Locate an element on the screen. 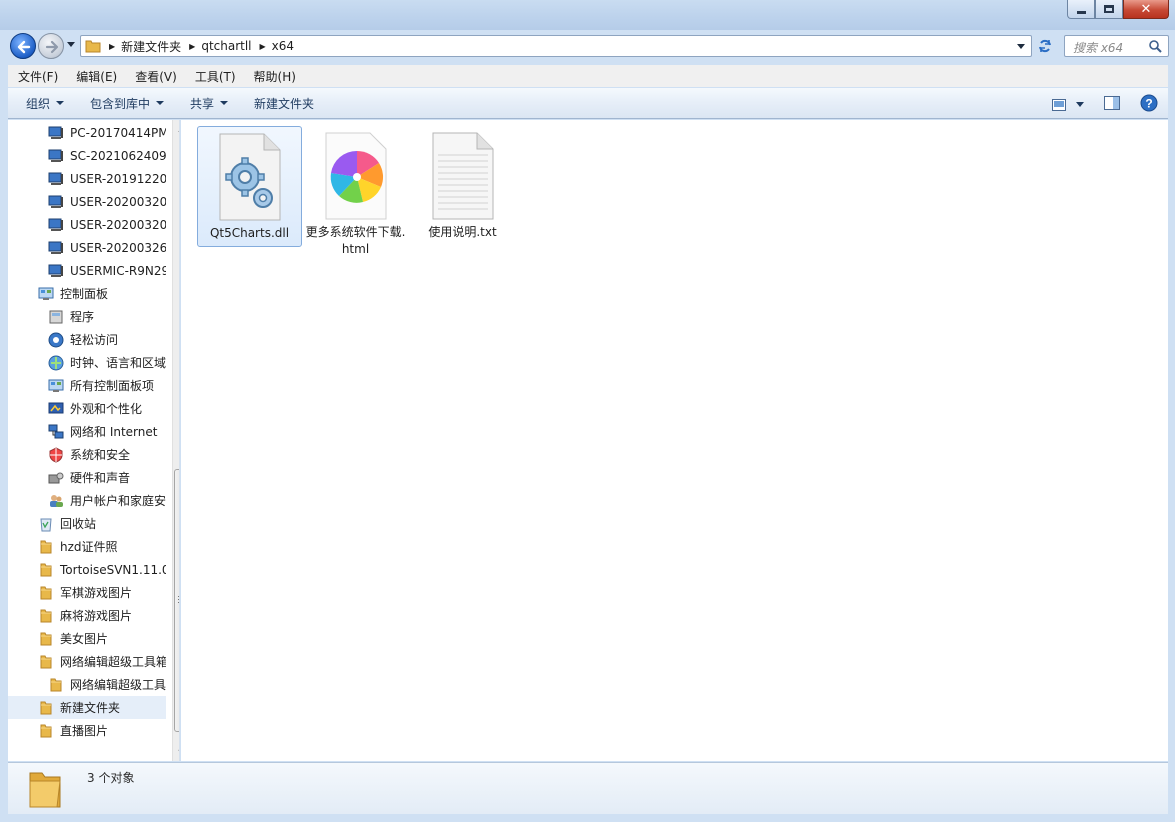  window-controls: ✕ is located at coordinates (1118, 9).